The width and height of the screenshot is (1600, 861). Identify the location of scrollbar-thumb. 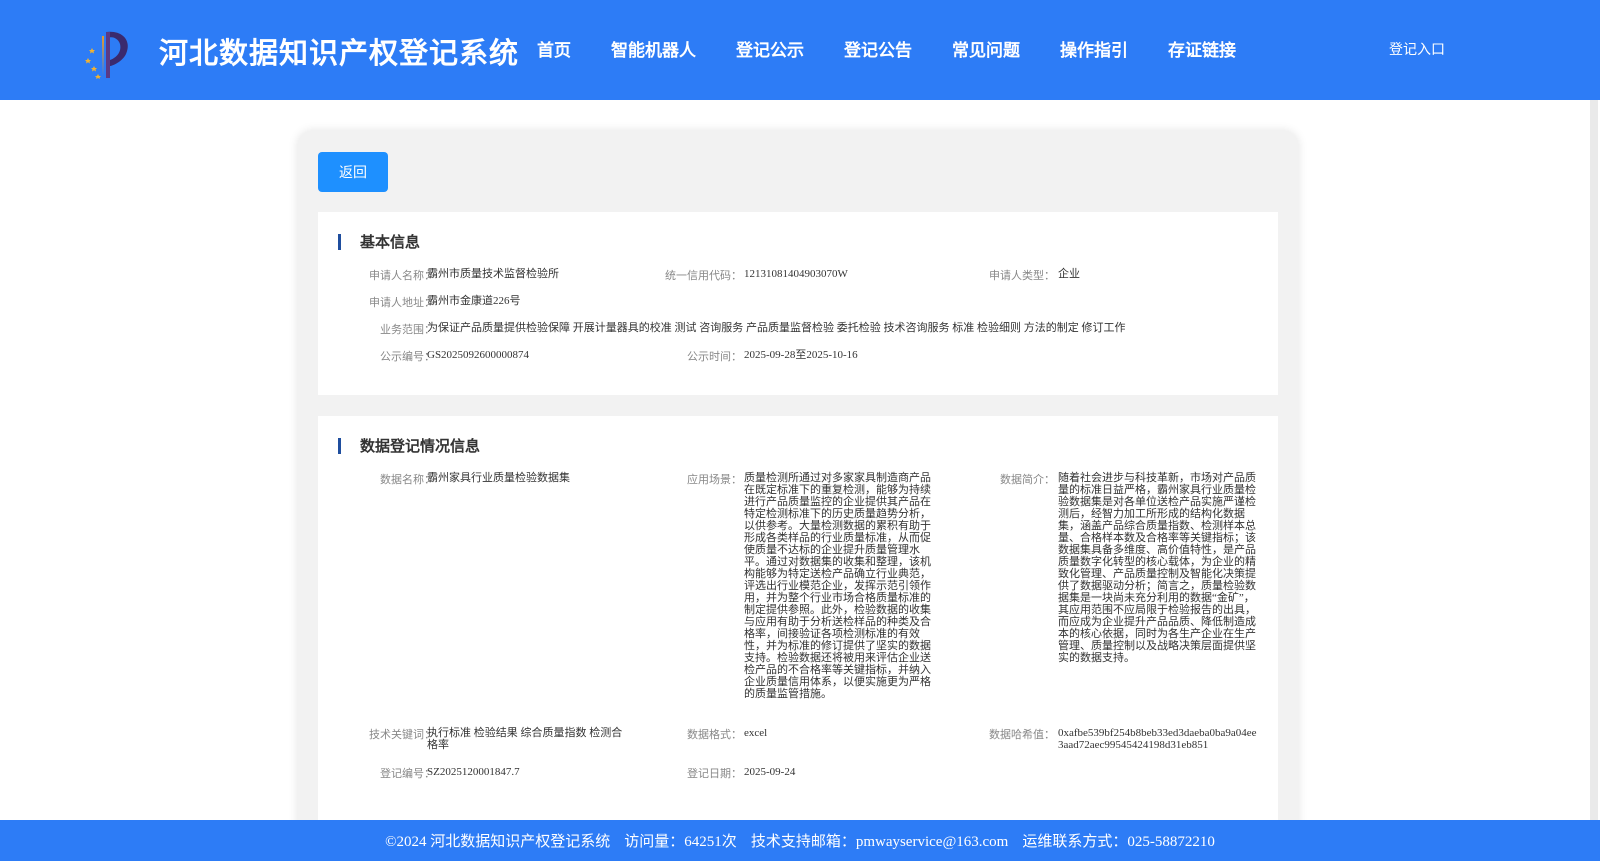
(1594, 465).